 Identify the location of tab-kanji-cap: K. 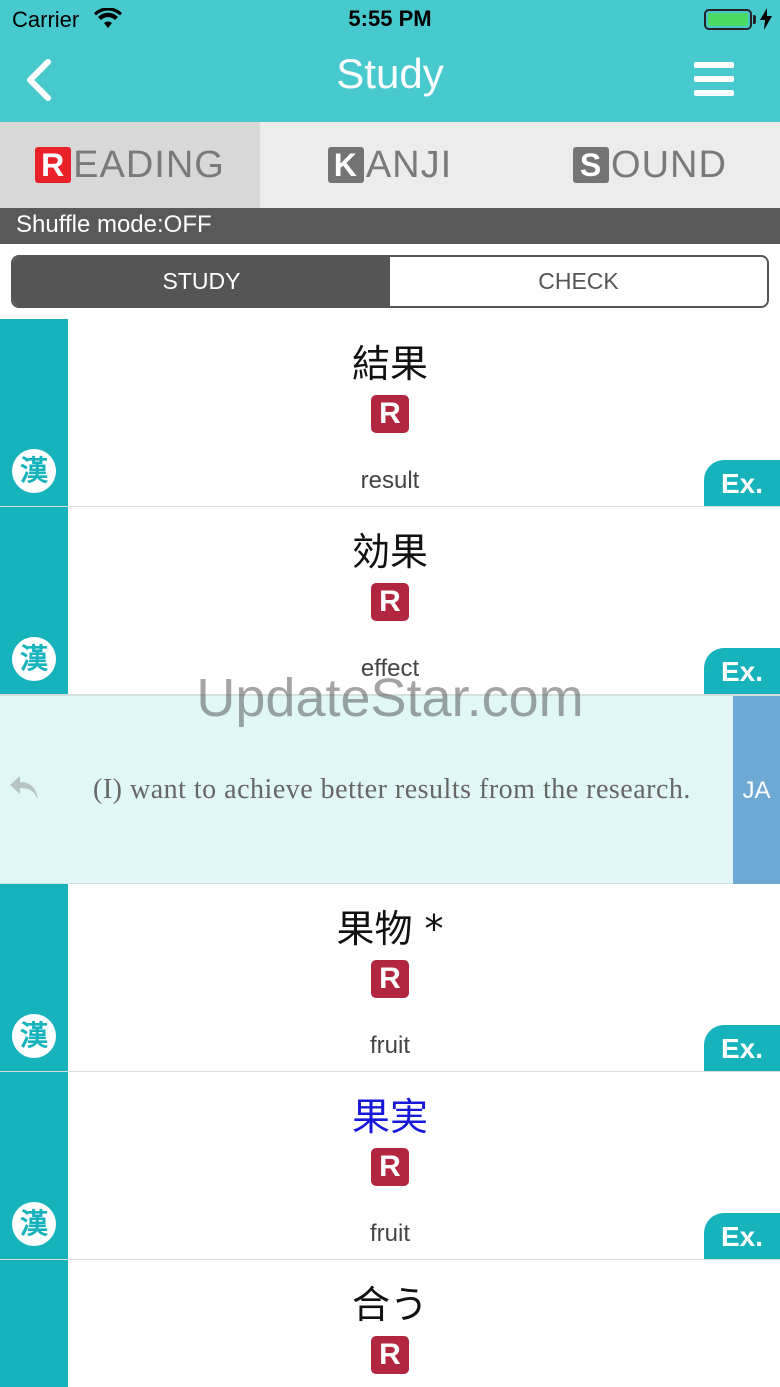
(345, 165).